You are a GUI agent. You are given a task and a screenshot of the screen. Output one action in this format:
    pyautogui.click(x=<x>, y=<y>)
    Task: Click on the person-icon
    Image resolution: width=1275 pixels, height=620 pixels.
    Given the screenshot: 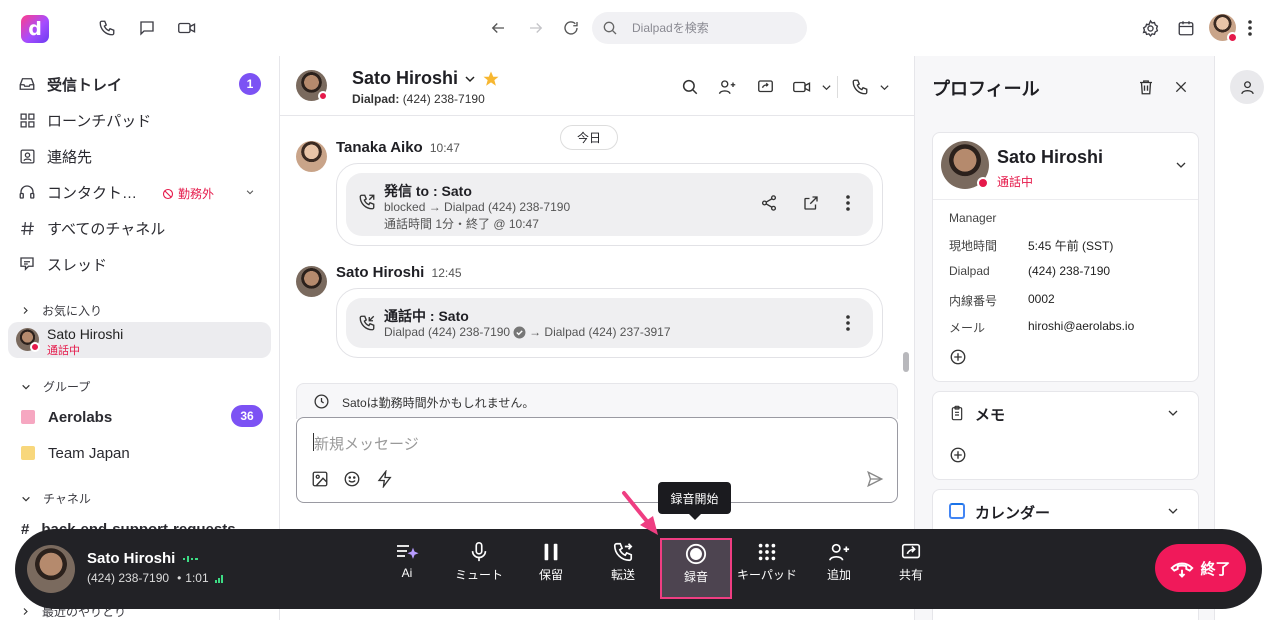 What is the action you would take?
    pyautogui.click(x=1247, y=87)
    